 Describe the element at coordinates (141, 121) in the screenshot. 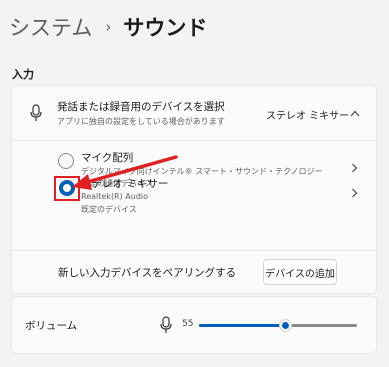

I see `input-select-subtitle: アプリに独自の設定をしている場合があります` at that location.